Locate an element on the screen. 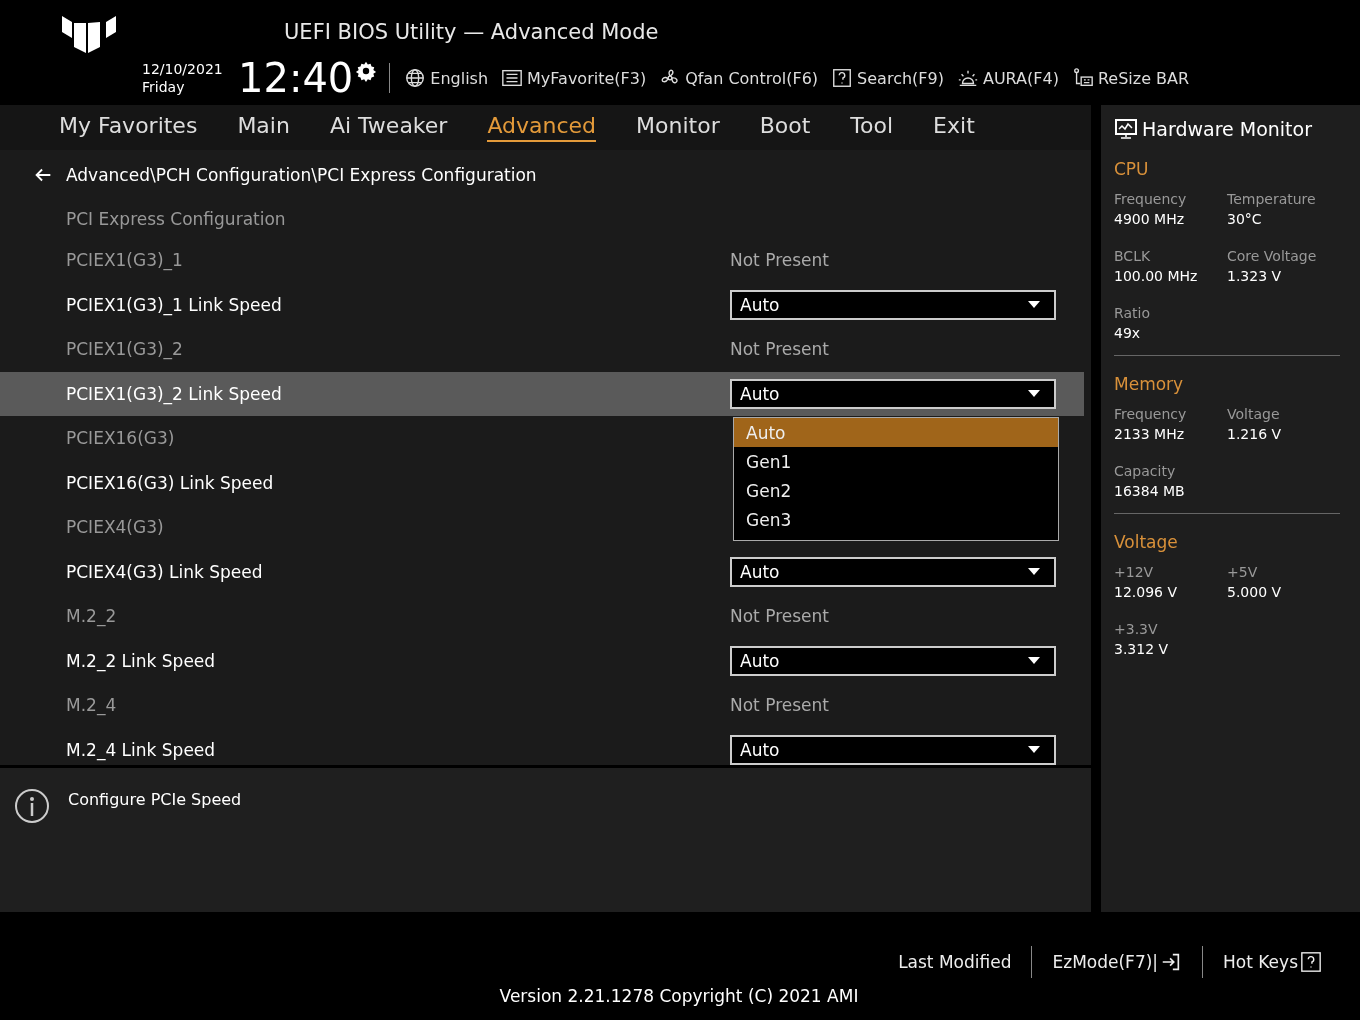 This screenshot has width=1360, height=1020. setting-label: PCIEX1(G3)_1 Link Speed is located at coordinates (174, 304).